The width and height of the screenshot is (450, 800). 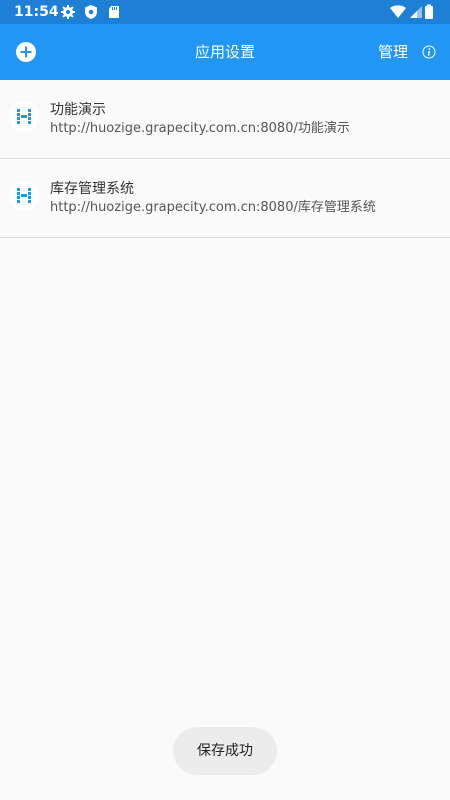 I want to click on info-icon, so click(x=429, y=52).